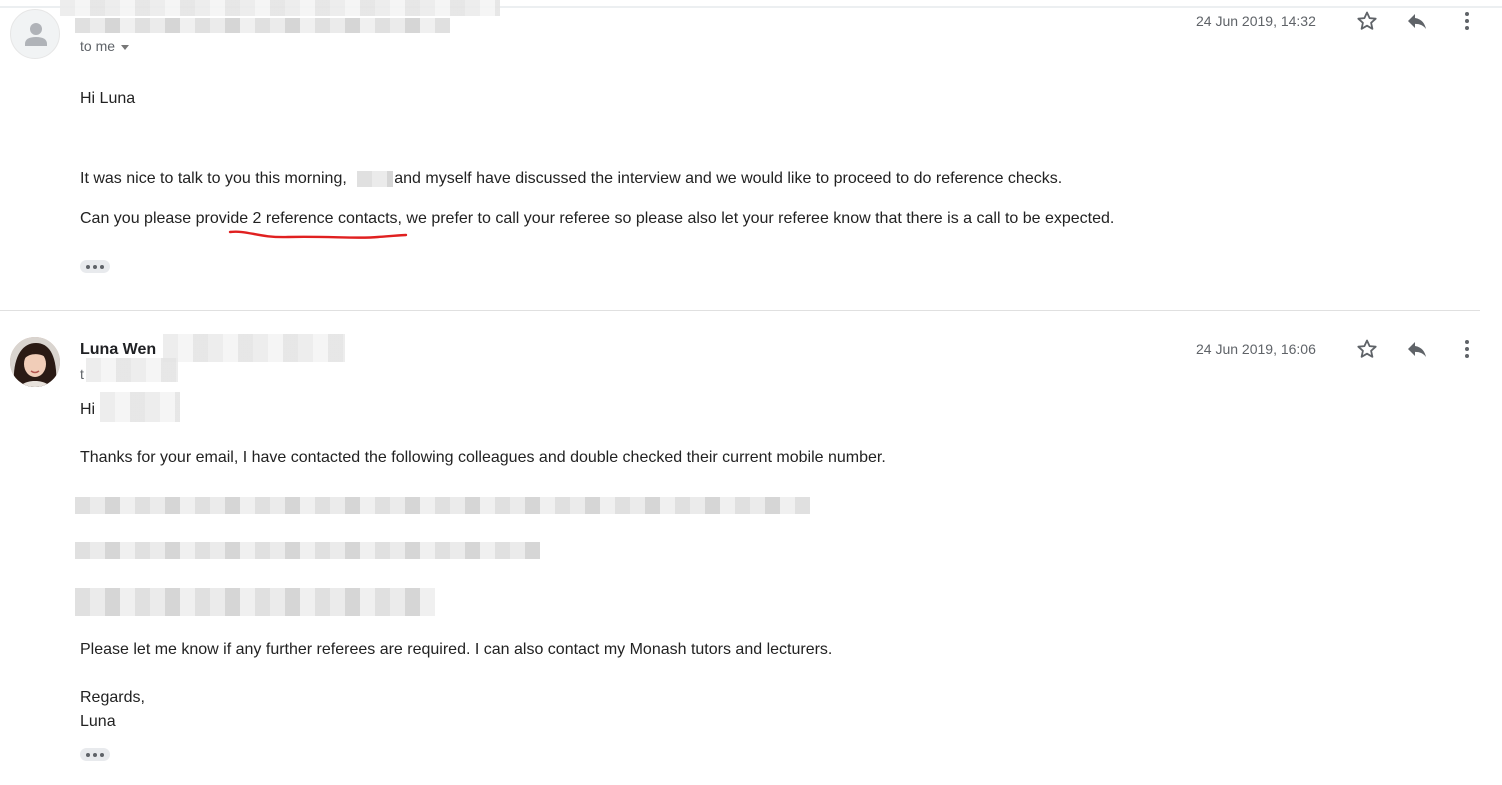 The width and height of the screenshot is (1502, 785). I want to click on person-icon, so click(36, 34).